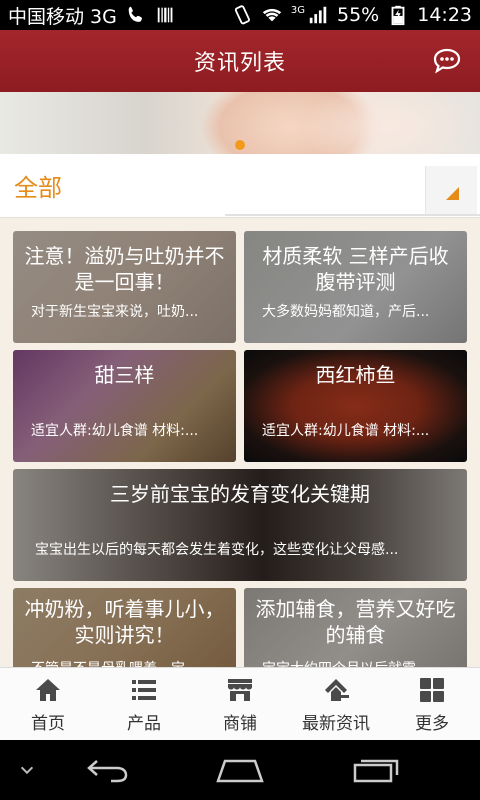 This screenshot has height=800, width=480. I want to click on page-title: 资讯列表, so click(239, 63).